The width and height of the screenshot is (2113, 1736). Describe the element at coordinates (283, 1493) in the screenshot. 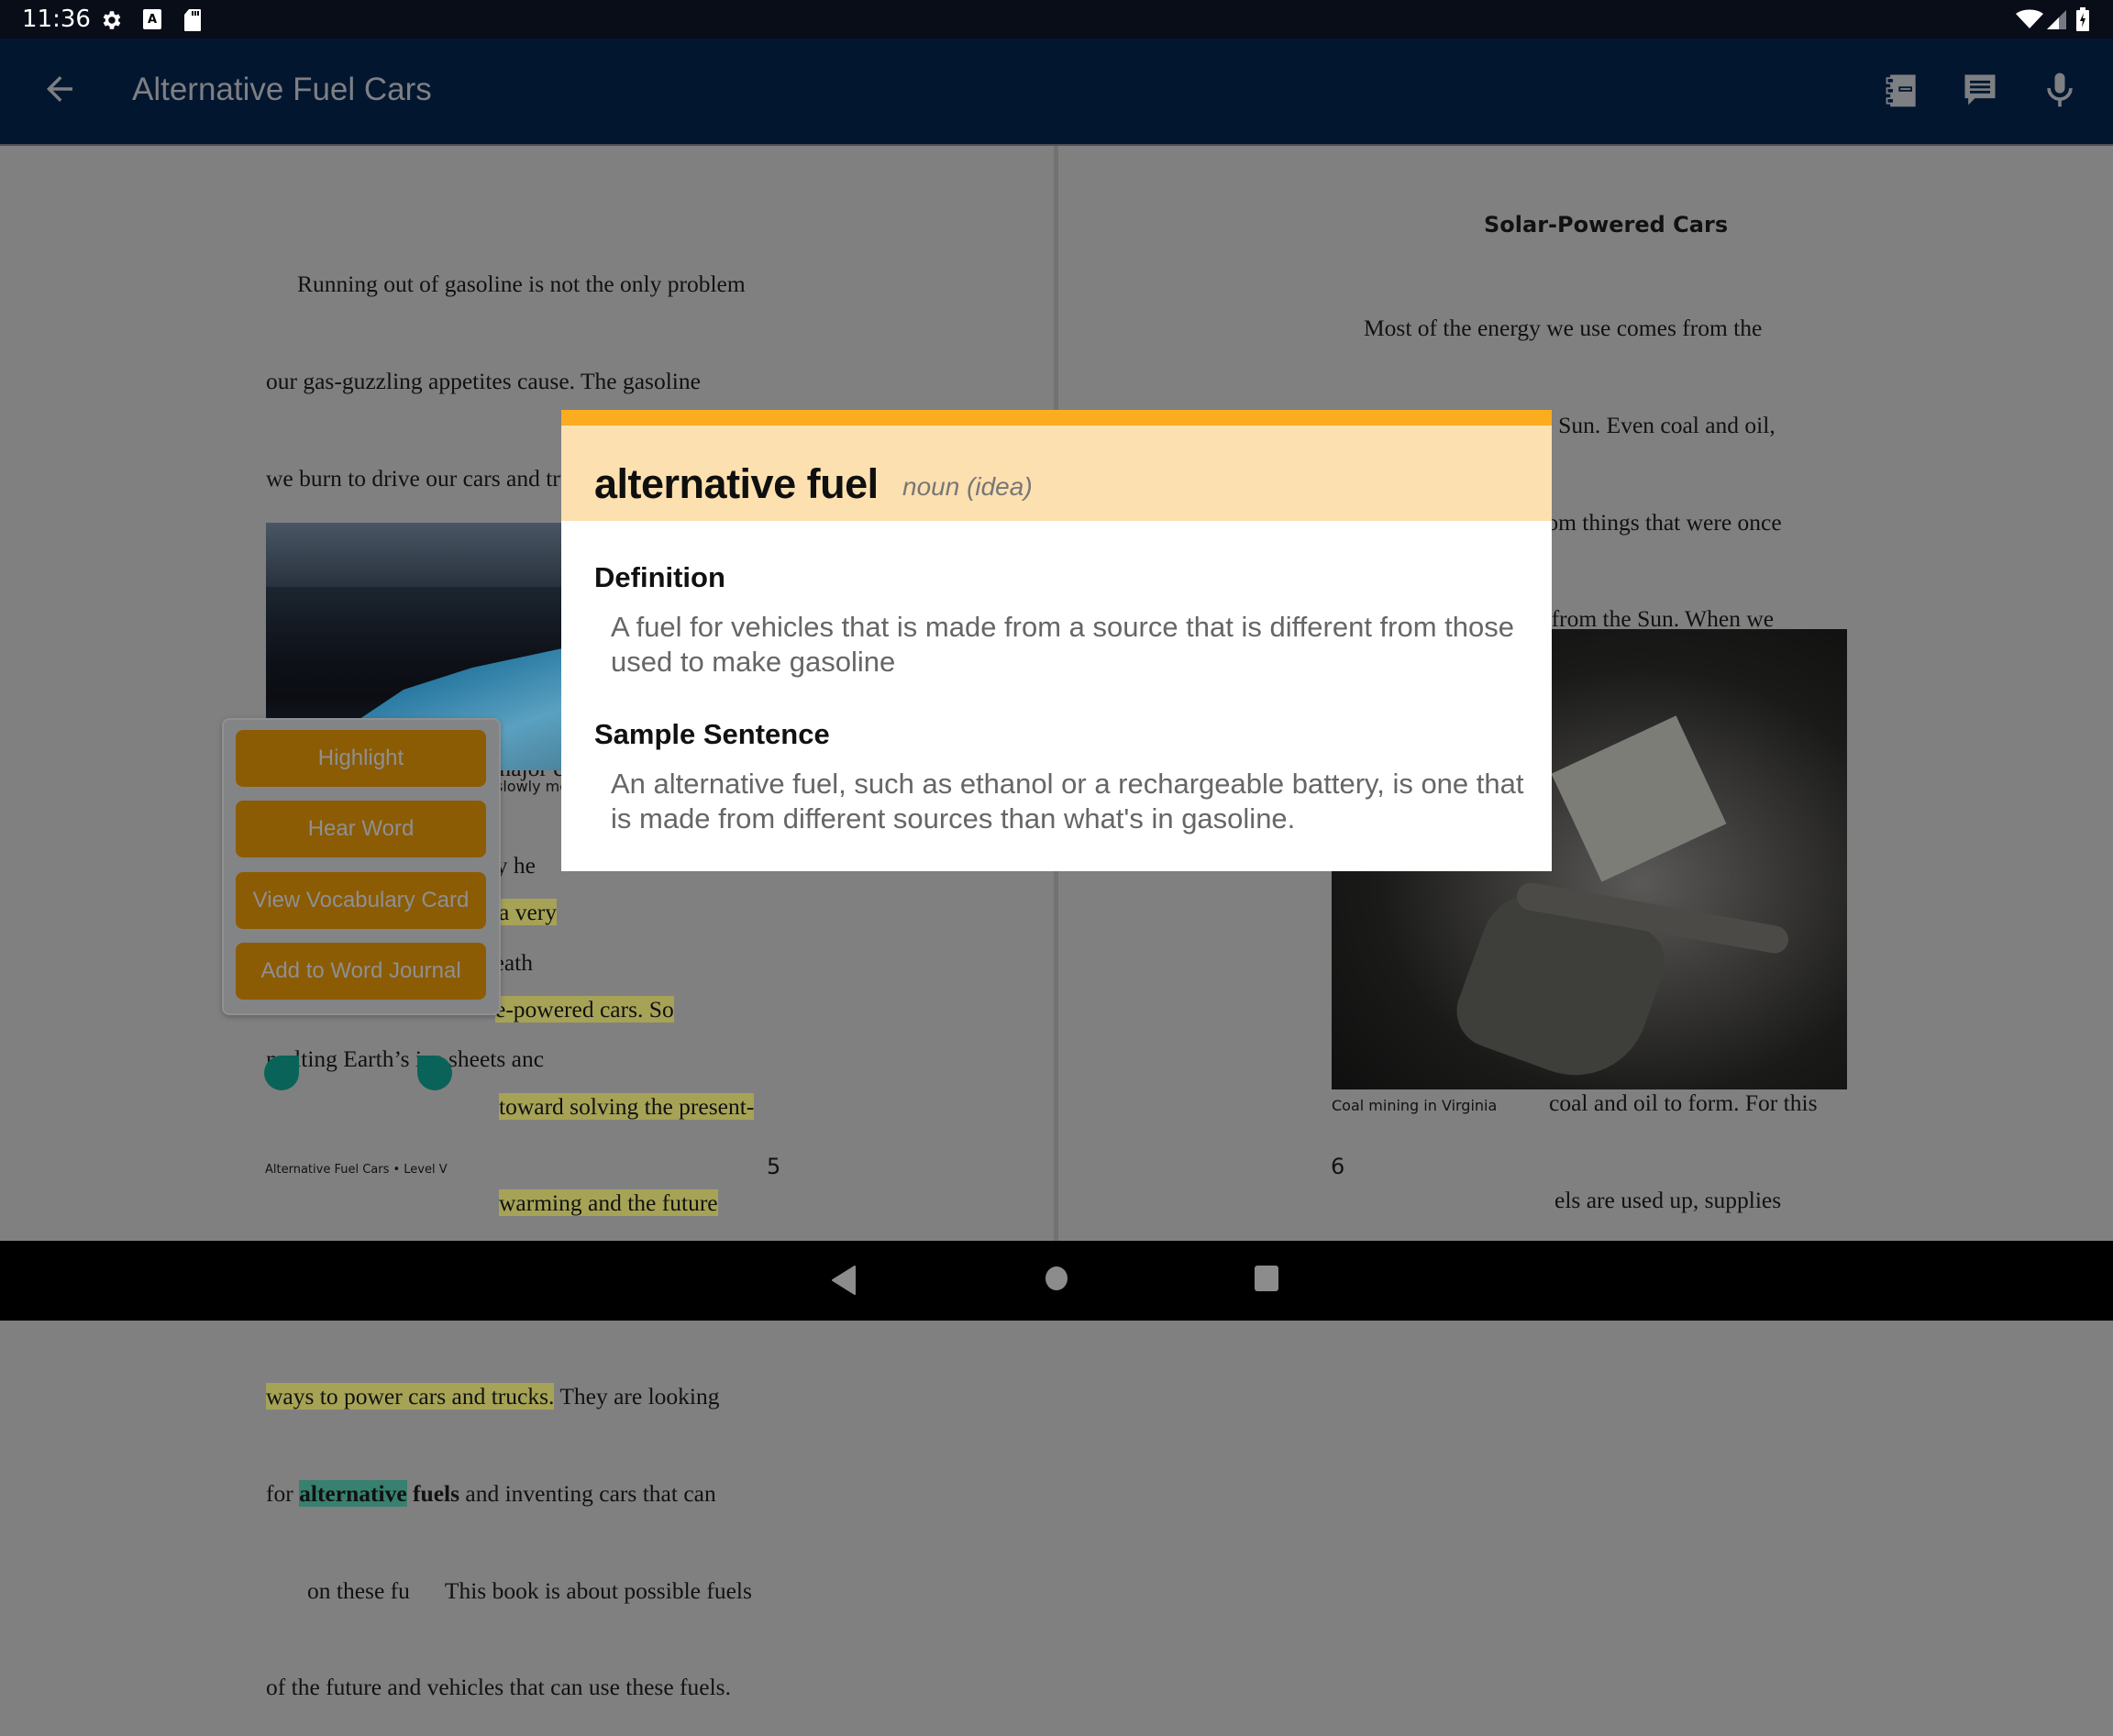

I see `text-span: for` at that location.